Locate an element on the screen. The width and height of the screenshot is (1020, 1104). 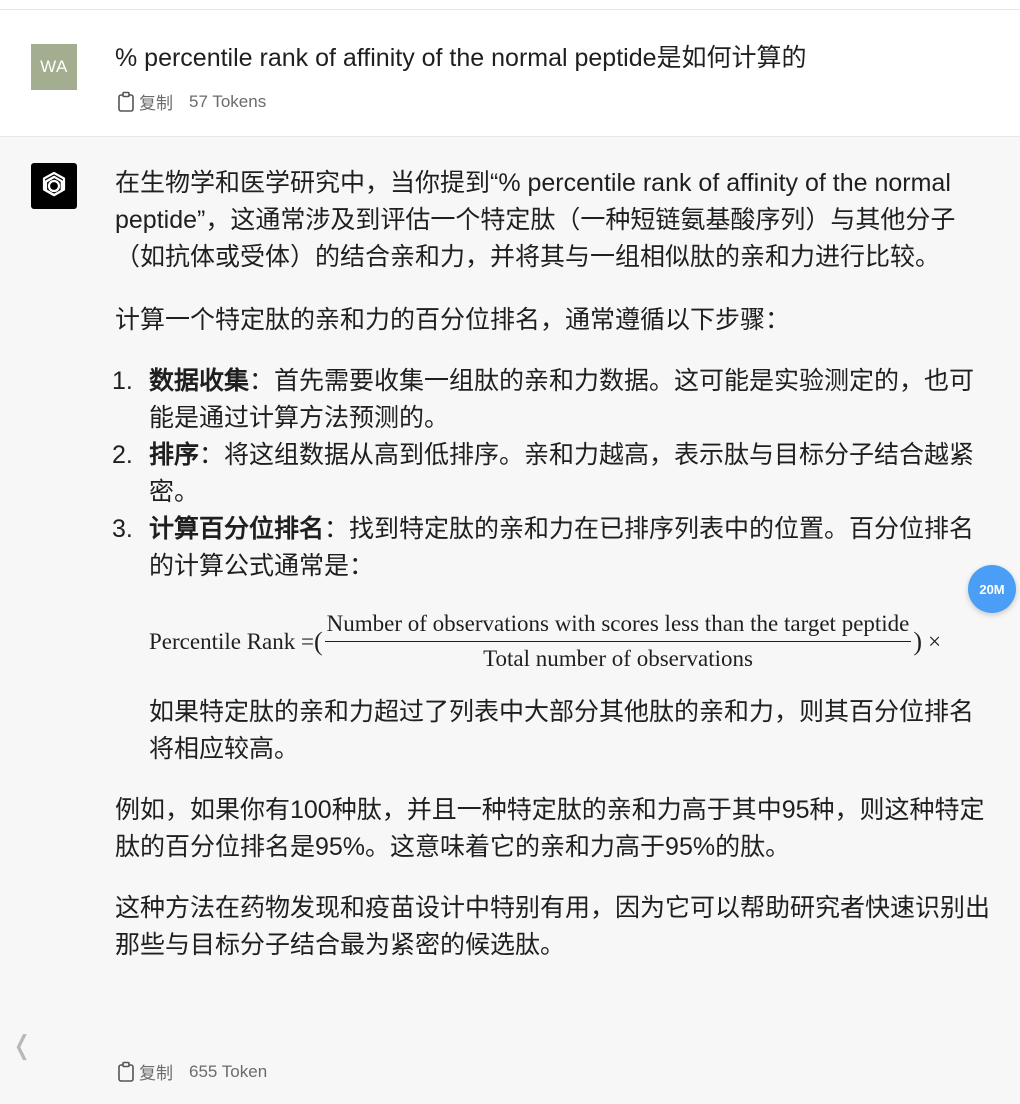
assistant-message-meta: 复制 655 Token is located at coordinates (192, 1071).